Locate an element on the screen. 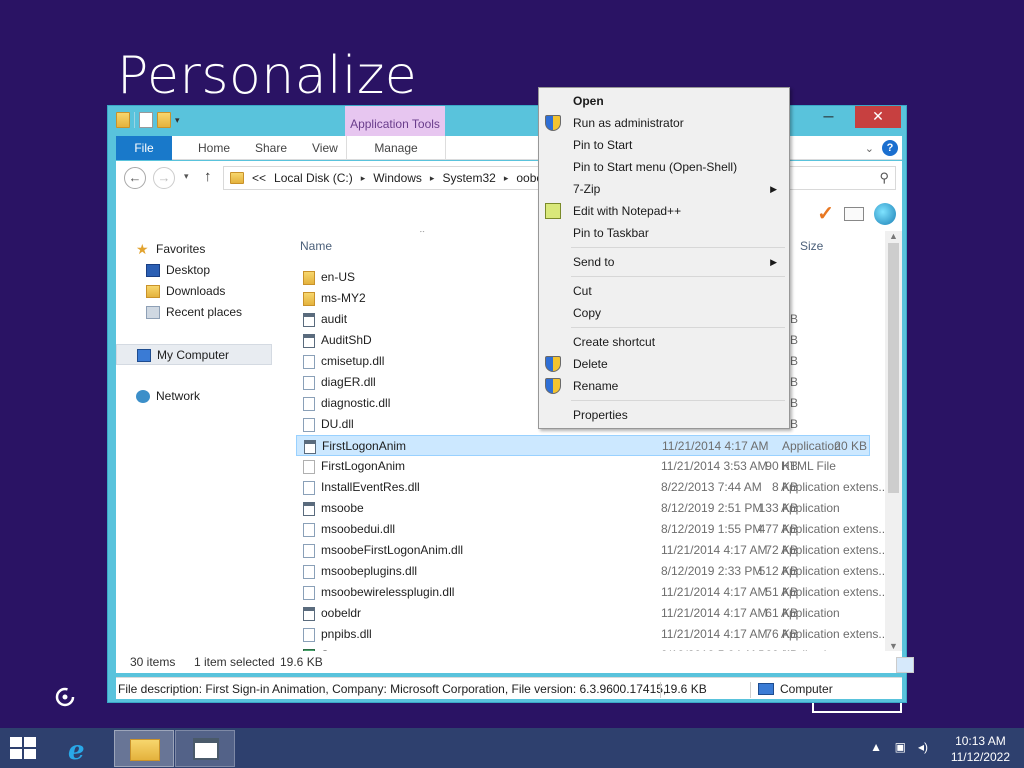  vertical-scrollbar: ▲ ▼ is located at coordinates (893, 441).